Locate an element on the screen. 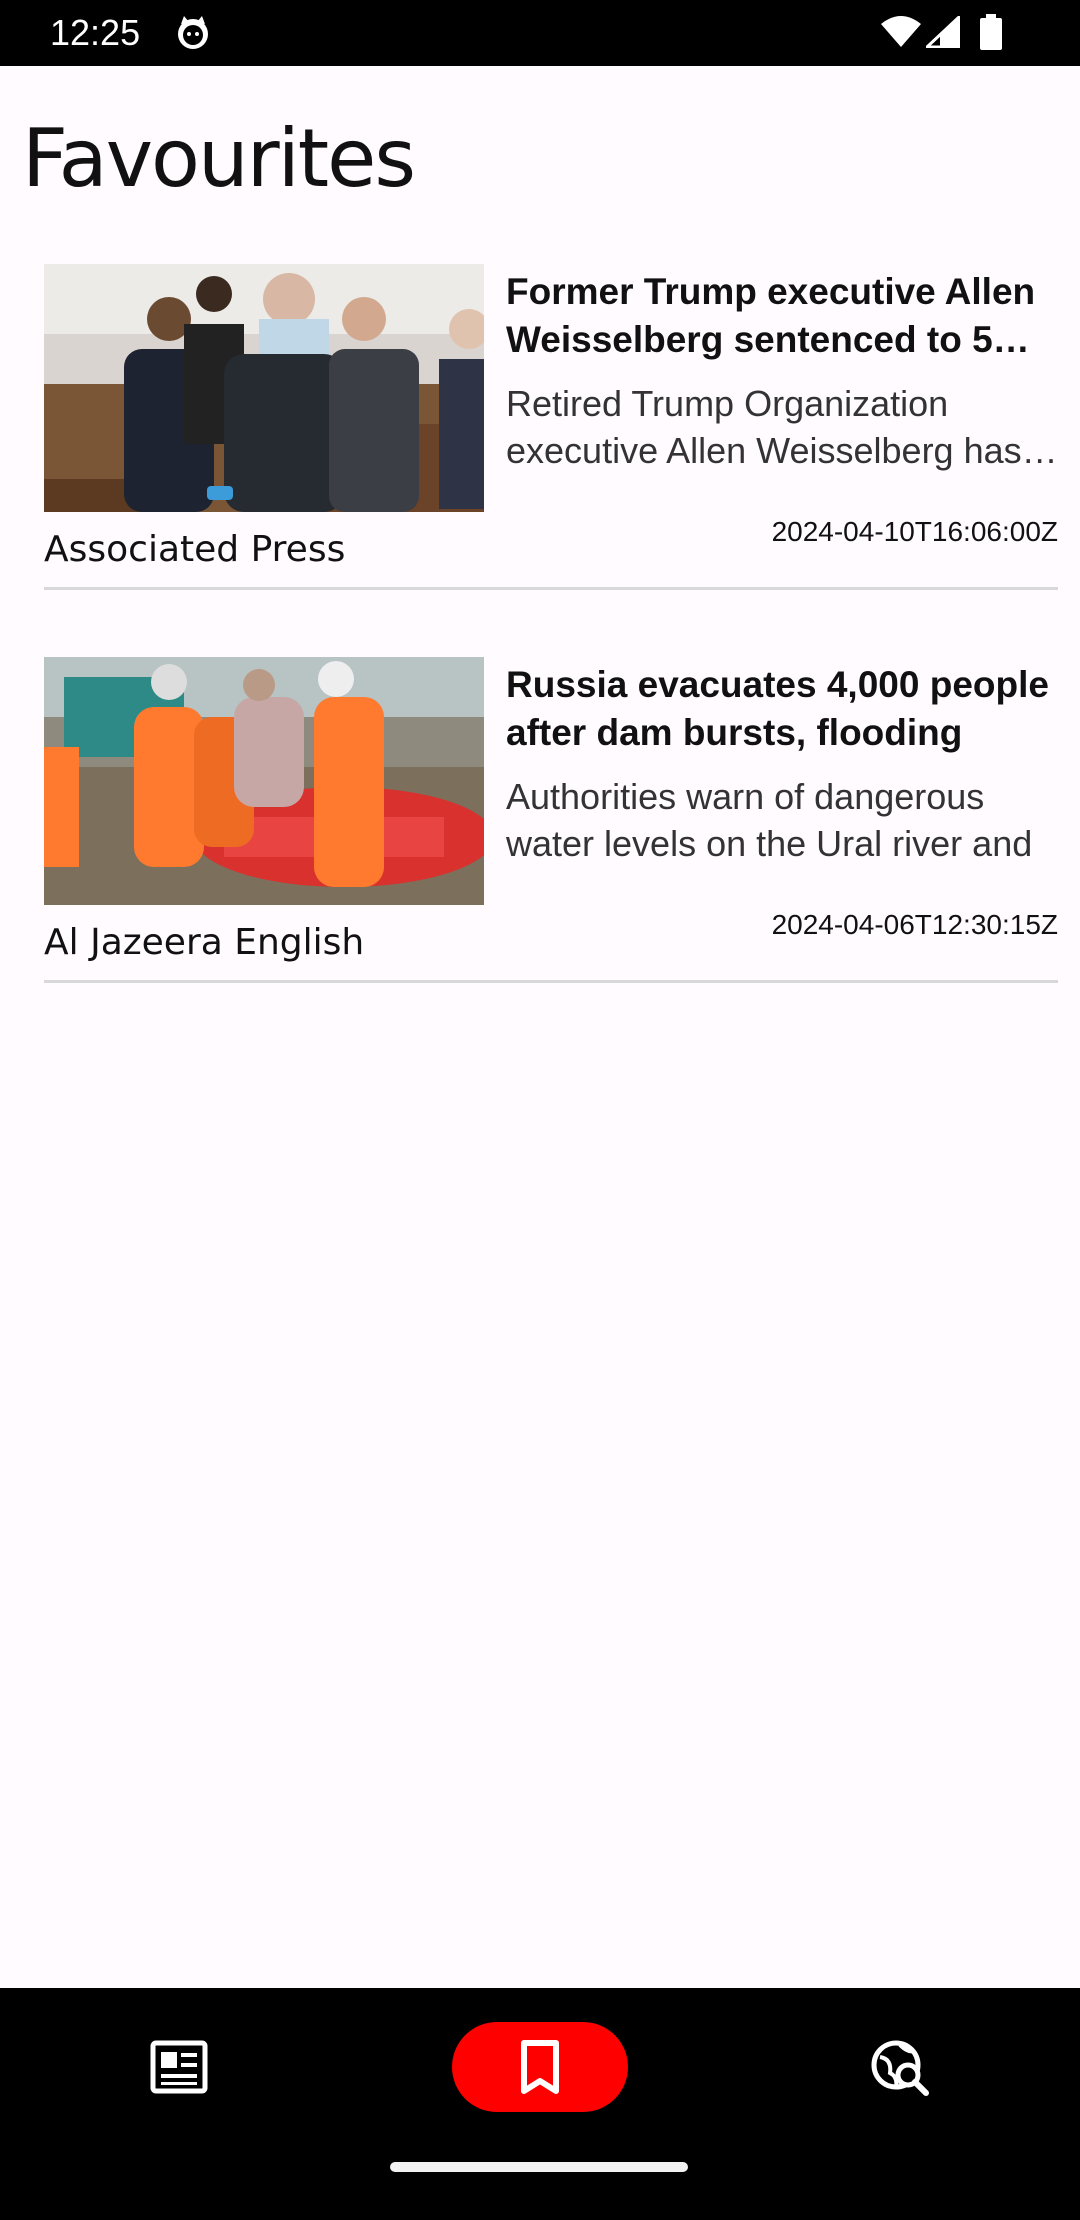  article-date: 2024-04-10T16:06:00Z is located at coordinates (914, 531).